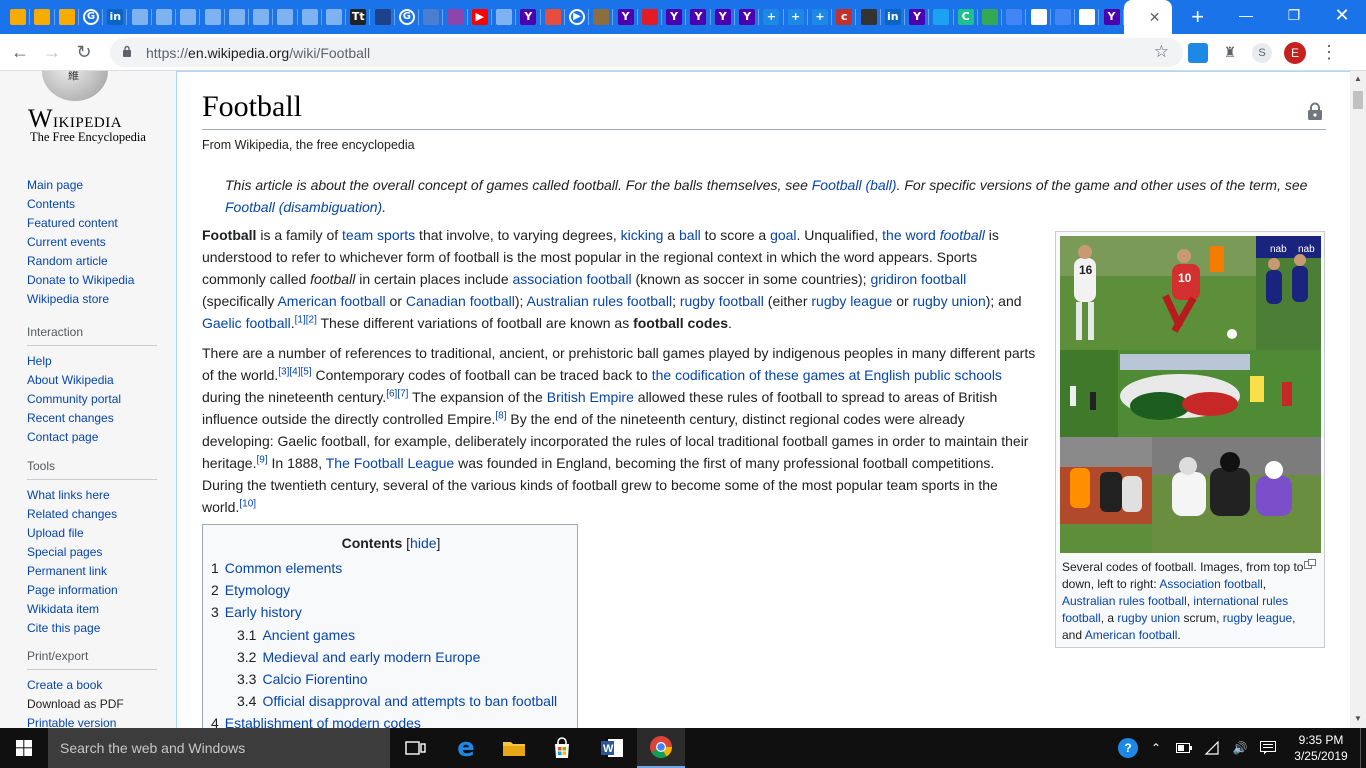 This screenshot has height=768, width=1366. I want to click on wifi-icon, so click(1212, 748).